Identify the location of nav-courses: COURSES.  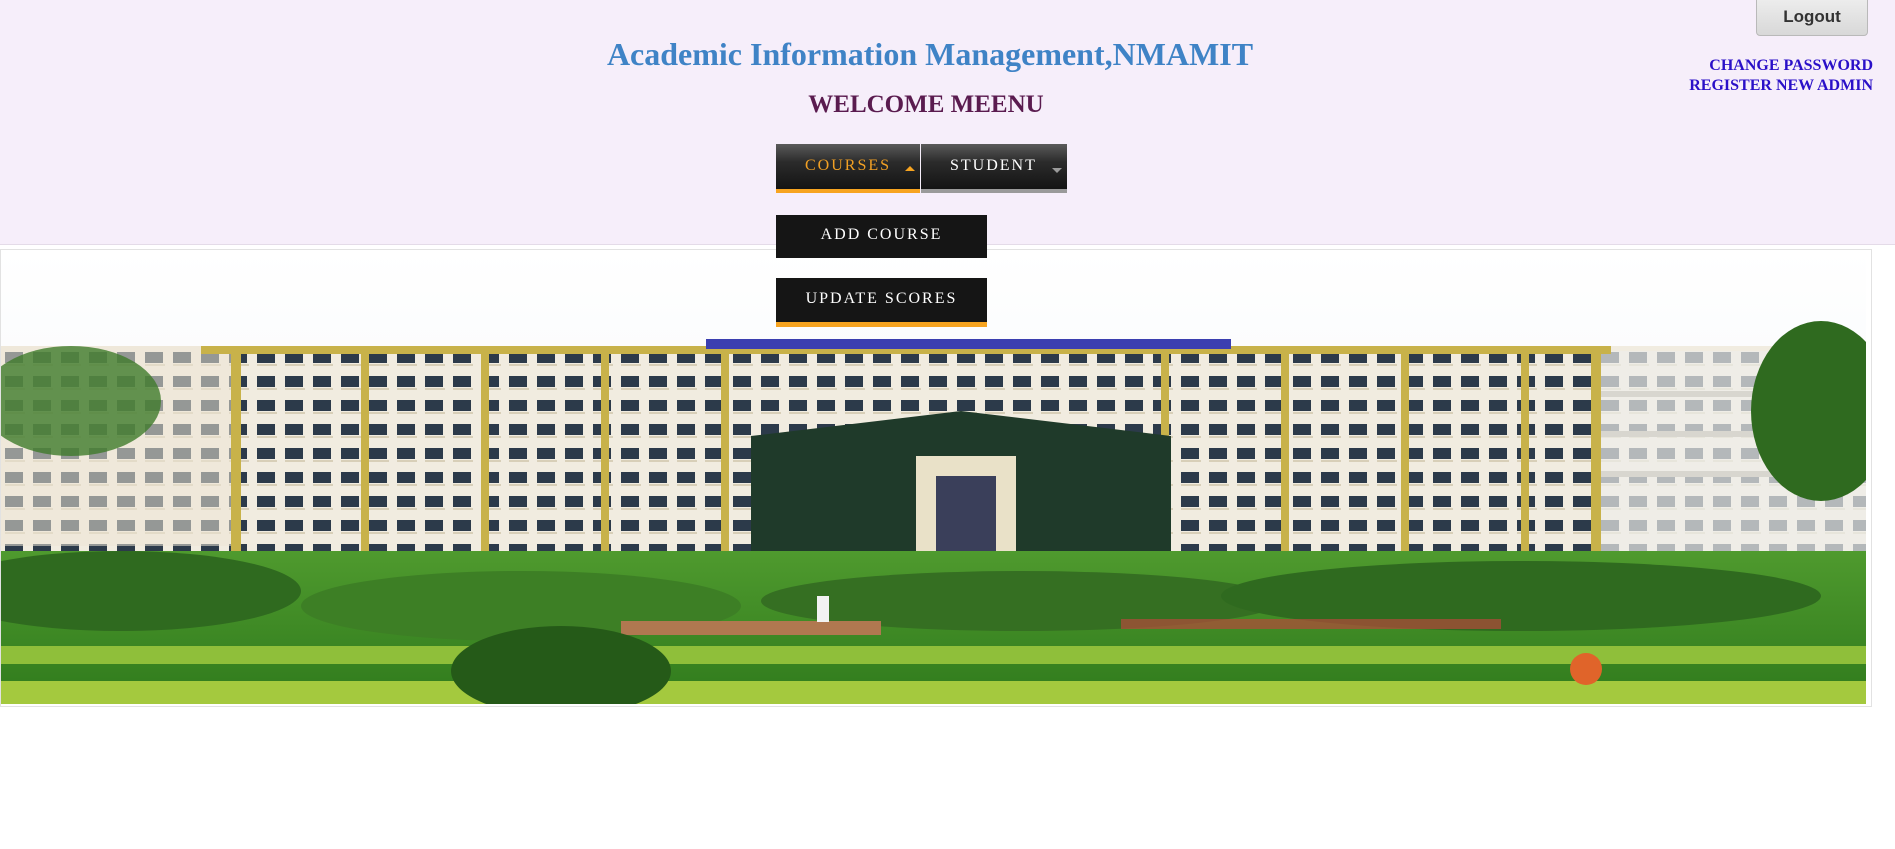
(848, 168).